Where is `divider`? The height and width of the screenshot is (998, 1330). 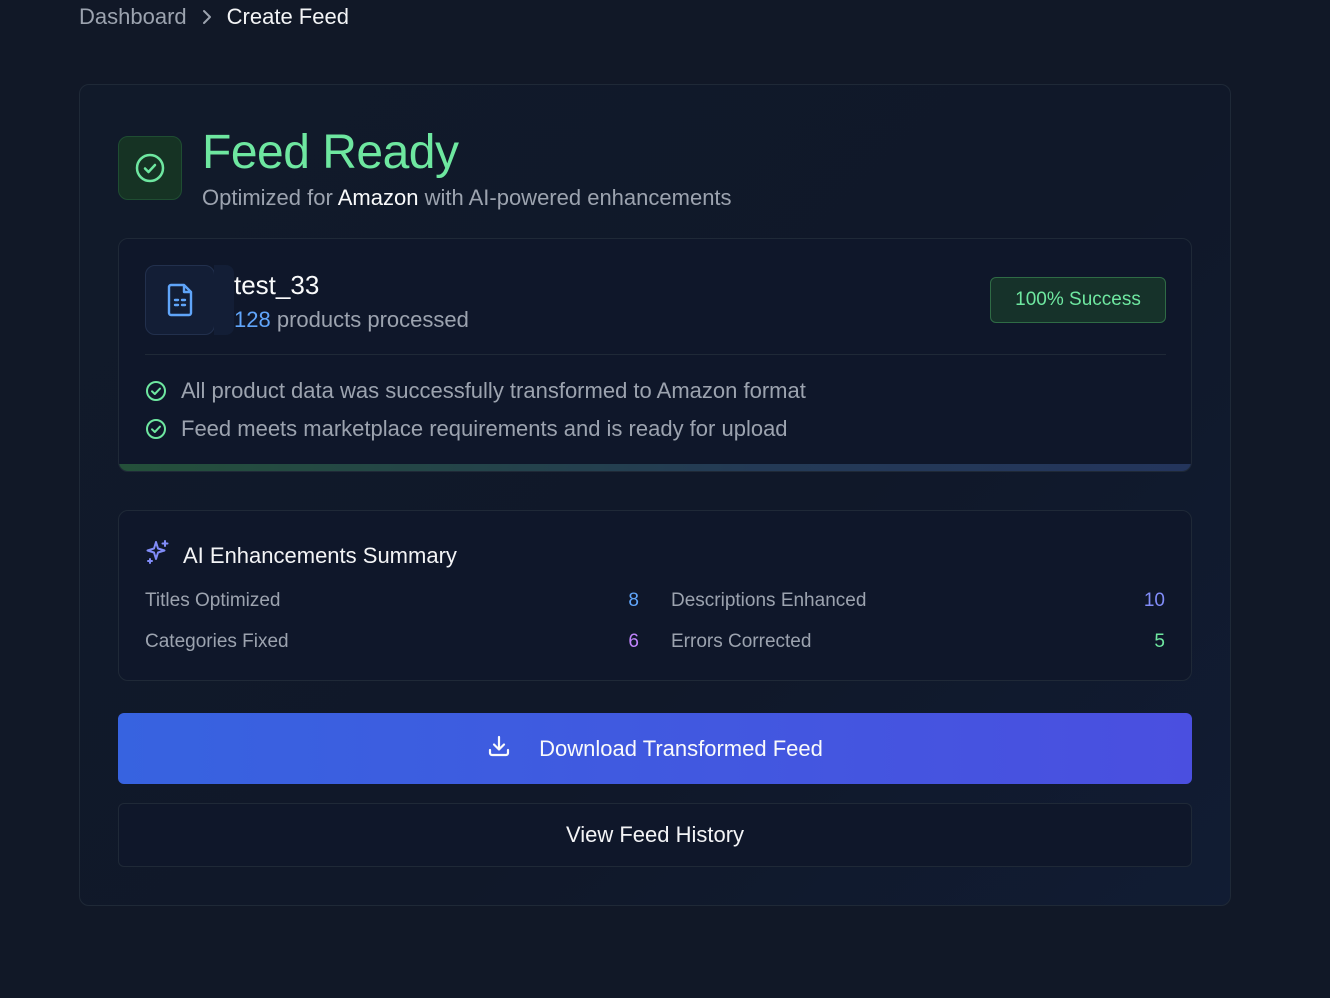 divider is located at coordinates (655, 354).